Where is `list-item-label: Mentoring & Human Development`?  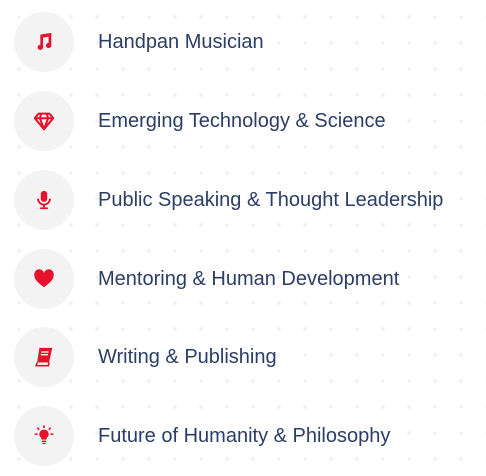
list-item-label: Mentoring & Human Development is located at coordinates (249, 278).